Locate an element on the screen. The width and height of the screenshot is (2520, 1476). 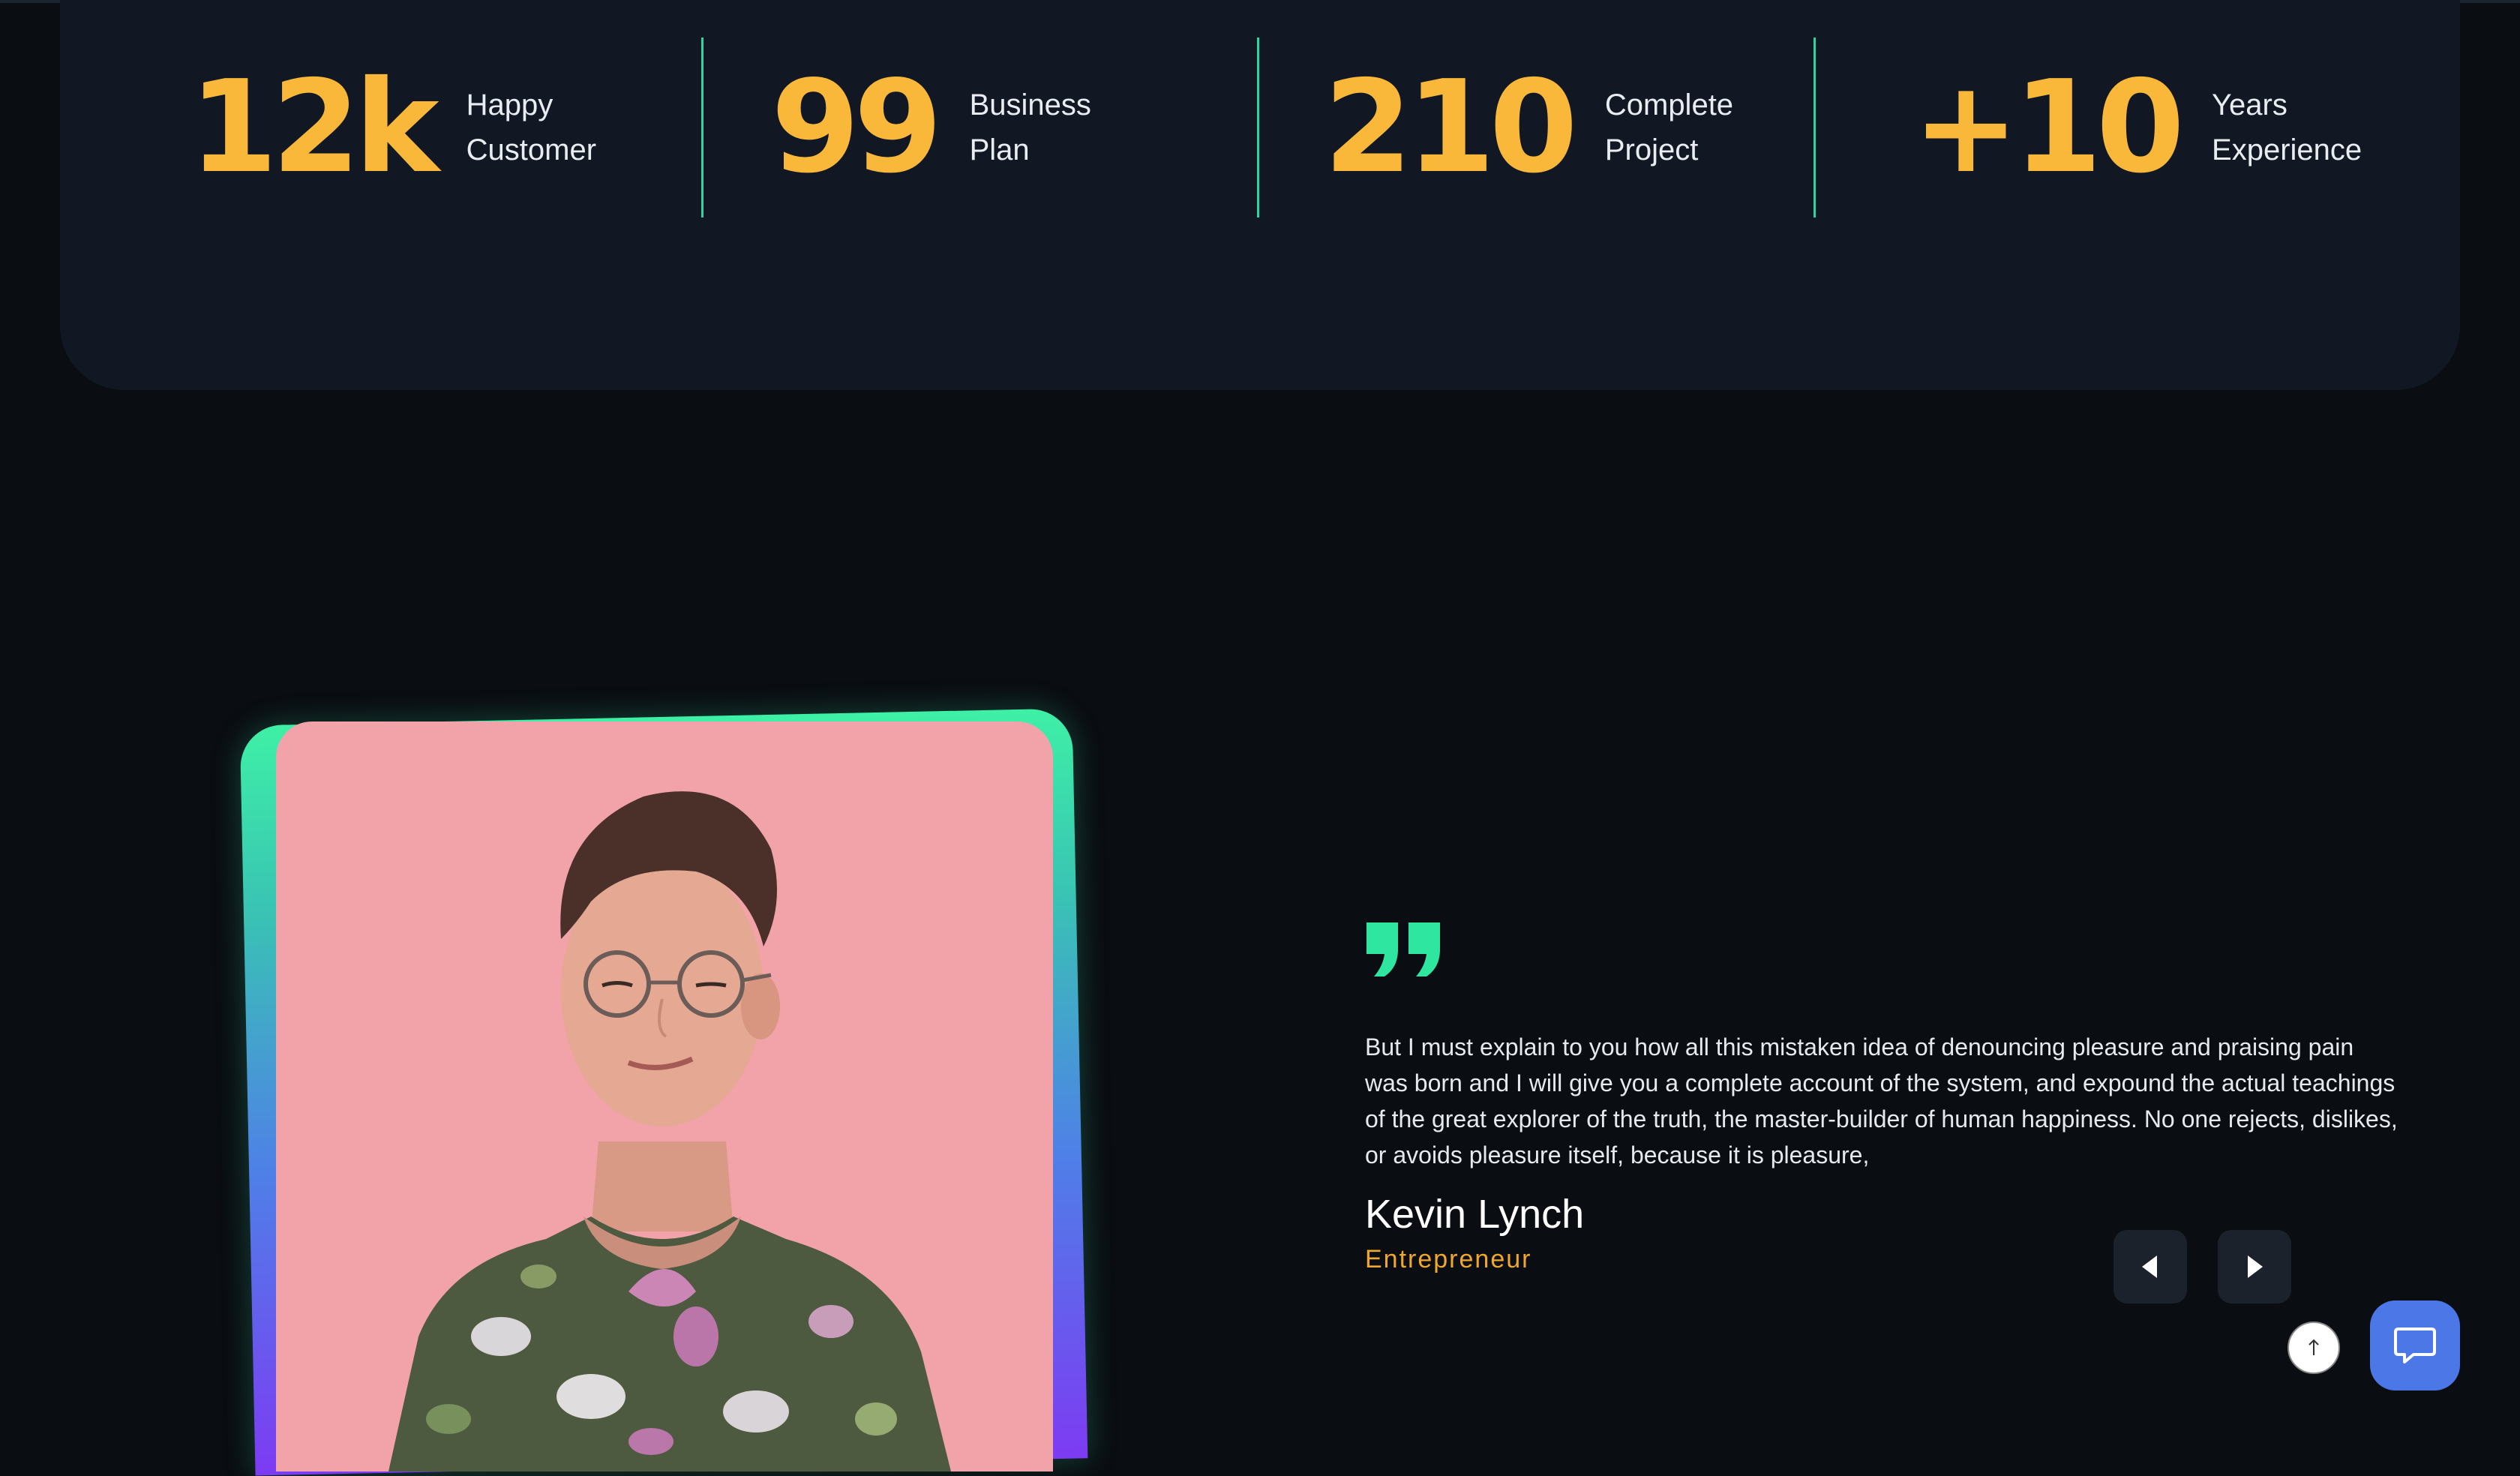
stat-label-line1: Happy is located at coordinates (510, 105).